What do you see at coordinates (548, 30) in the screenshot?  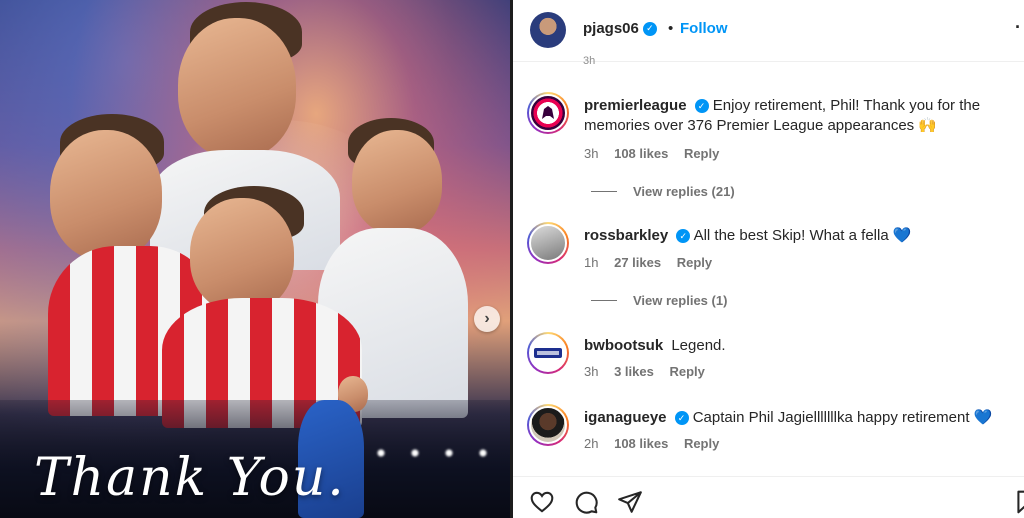 I see `author-avatar` at bounding box center [548, 30].